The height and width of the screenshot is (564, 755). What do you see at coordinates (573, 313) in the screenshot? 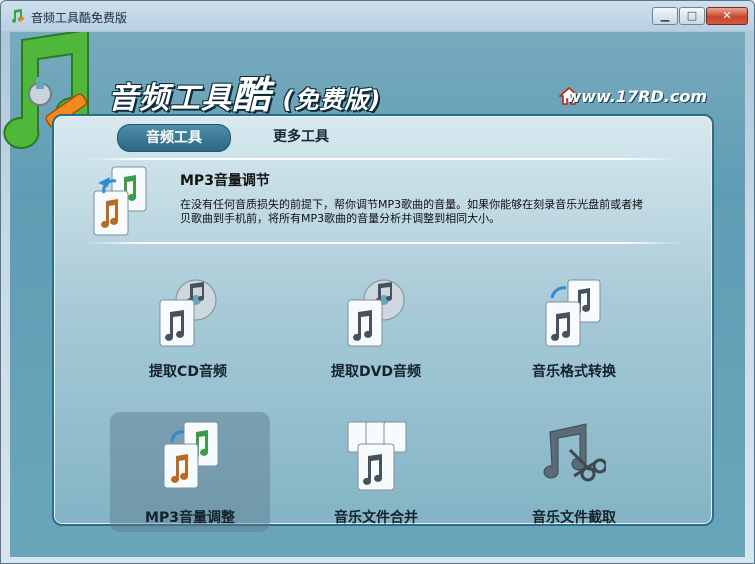
I see `format-convert-icon` at bounding box center [573, 313].